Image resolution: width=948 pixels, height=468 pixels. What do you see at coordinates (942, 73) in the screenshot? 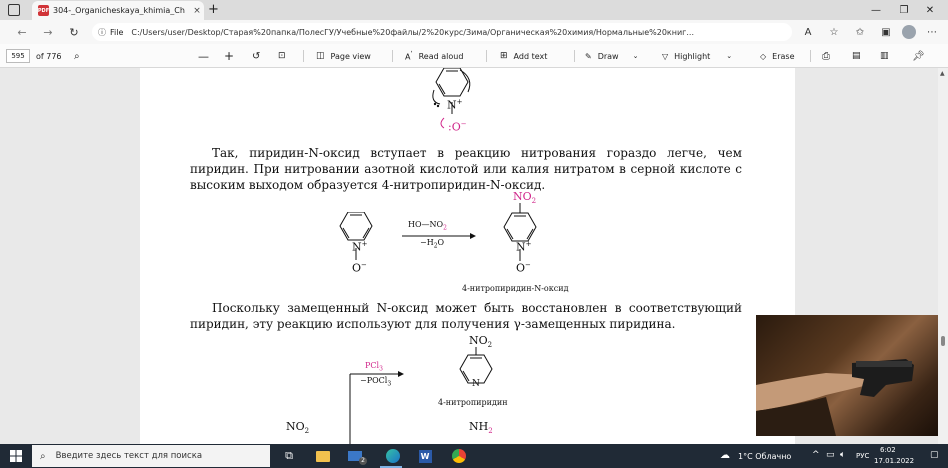
I see `scroll-up-arrow: ▲` at bounding box center [942, 73].